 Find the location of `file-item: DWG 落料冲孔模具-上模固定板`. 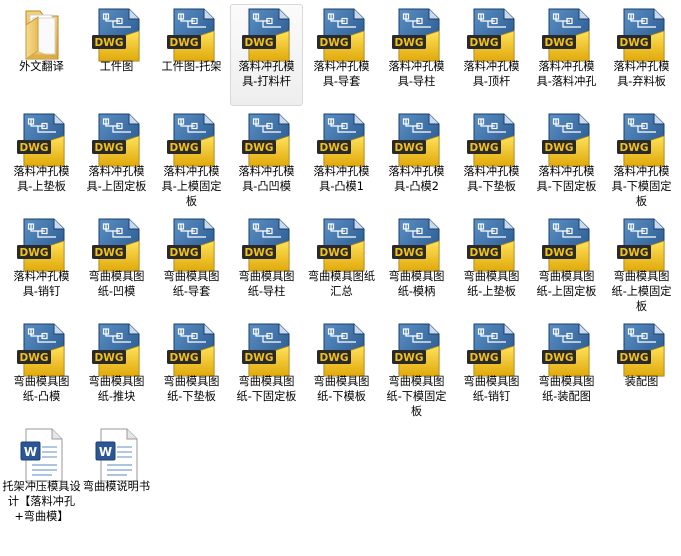

file-item: DWG 落料冲孔模具-上模固定板 is located at coordinates (191, 160).